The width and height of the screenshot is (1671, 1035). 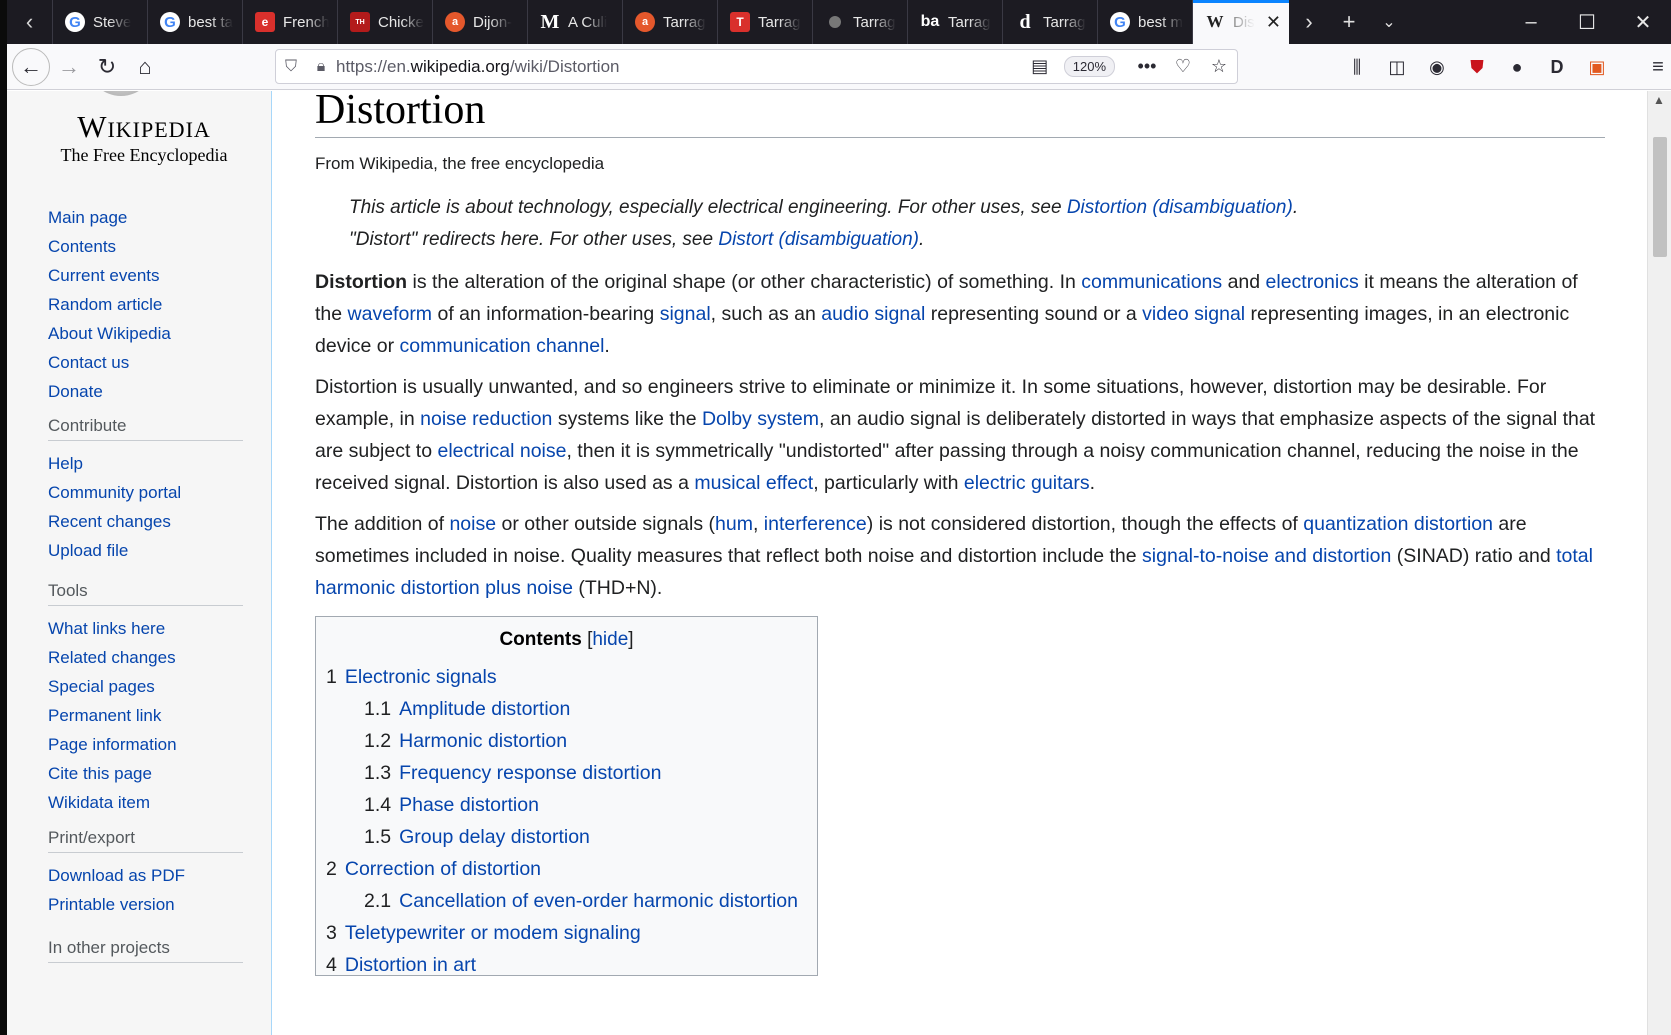 What do you see at coordinates (494, 837) in the screenshot?
I see `toc-link: Group delay distortion` at bounding box center [494, 837].